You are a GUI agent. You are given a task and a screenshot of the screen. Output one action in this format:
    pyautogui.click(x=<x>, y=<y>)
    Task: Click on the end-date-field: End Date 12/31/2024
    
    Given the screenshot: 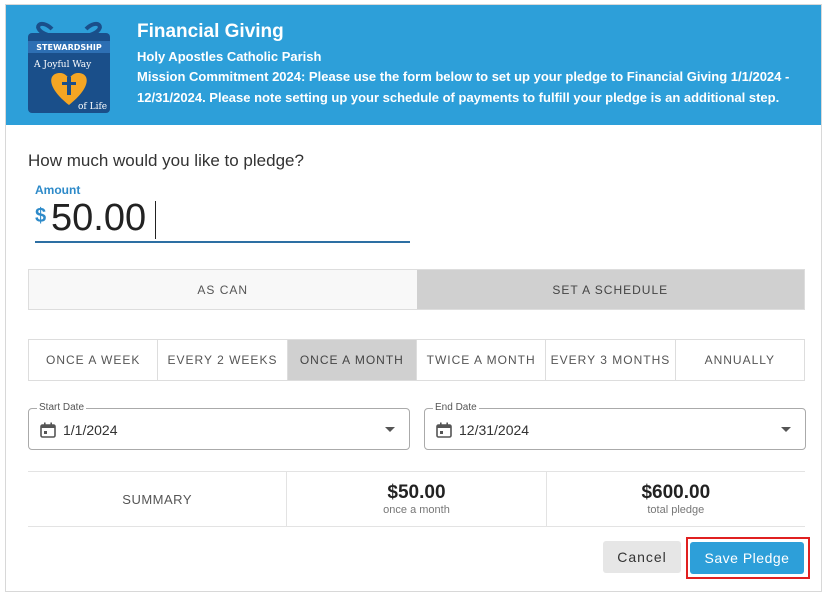 What is the action you would take?
    pyautogui.click(x=615, y=426)
    